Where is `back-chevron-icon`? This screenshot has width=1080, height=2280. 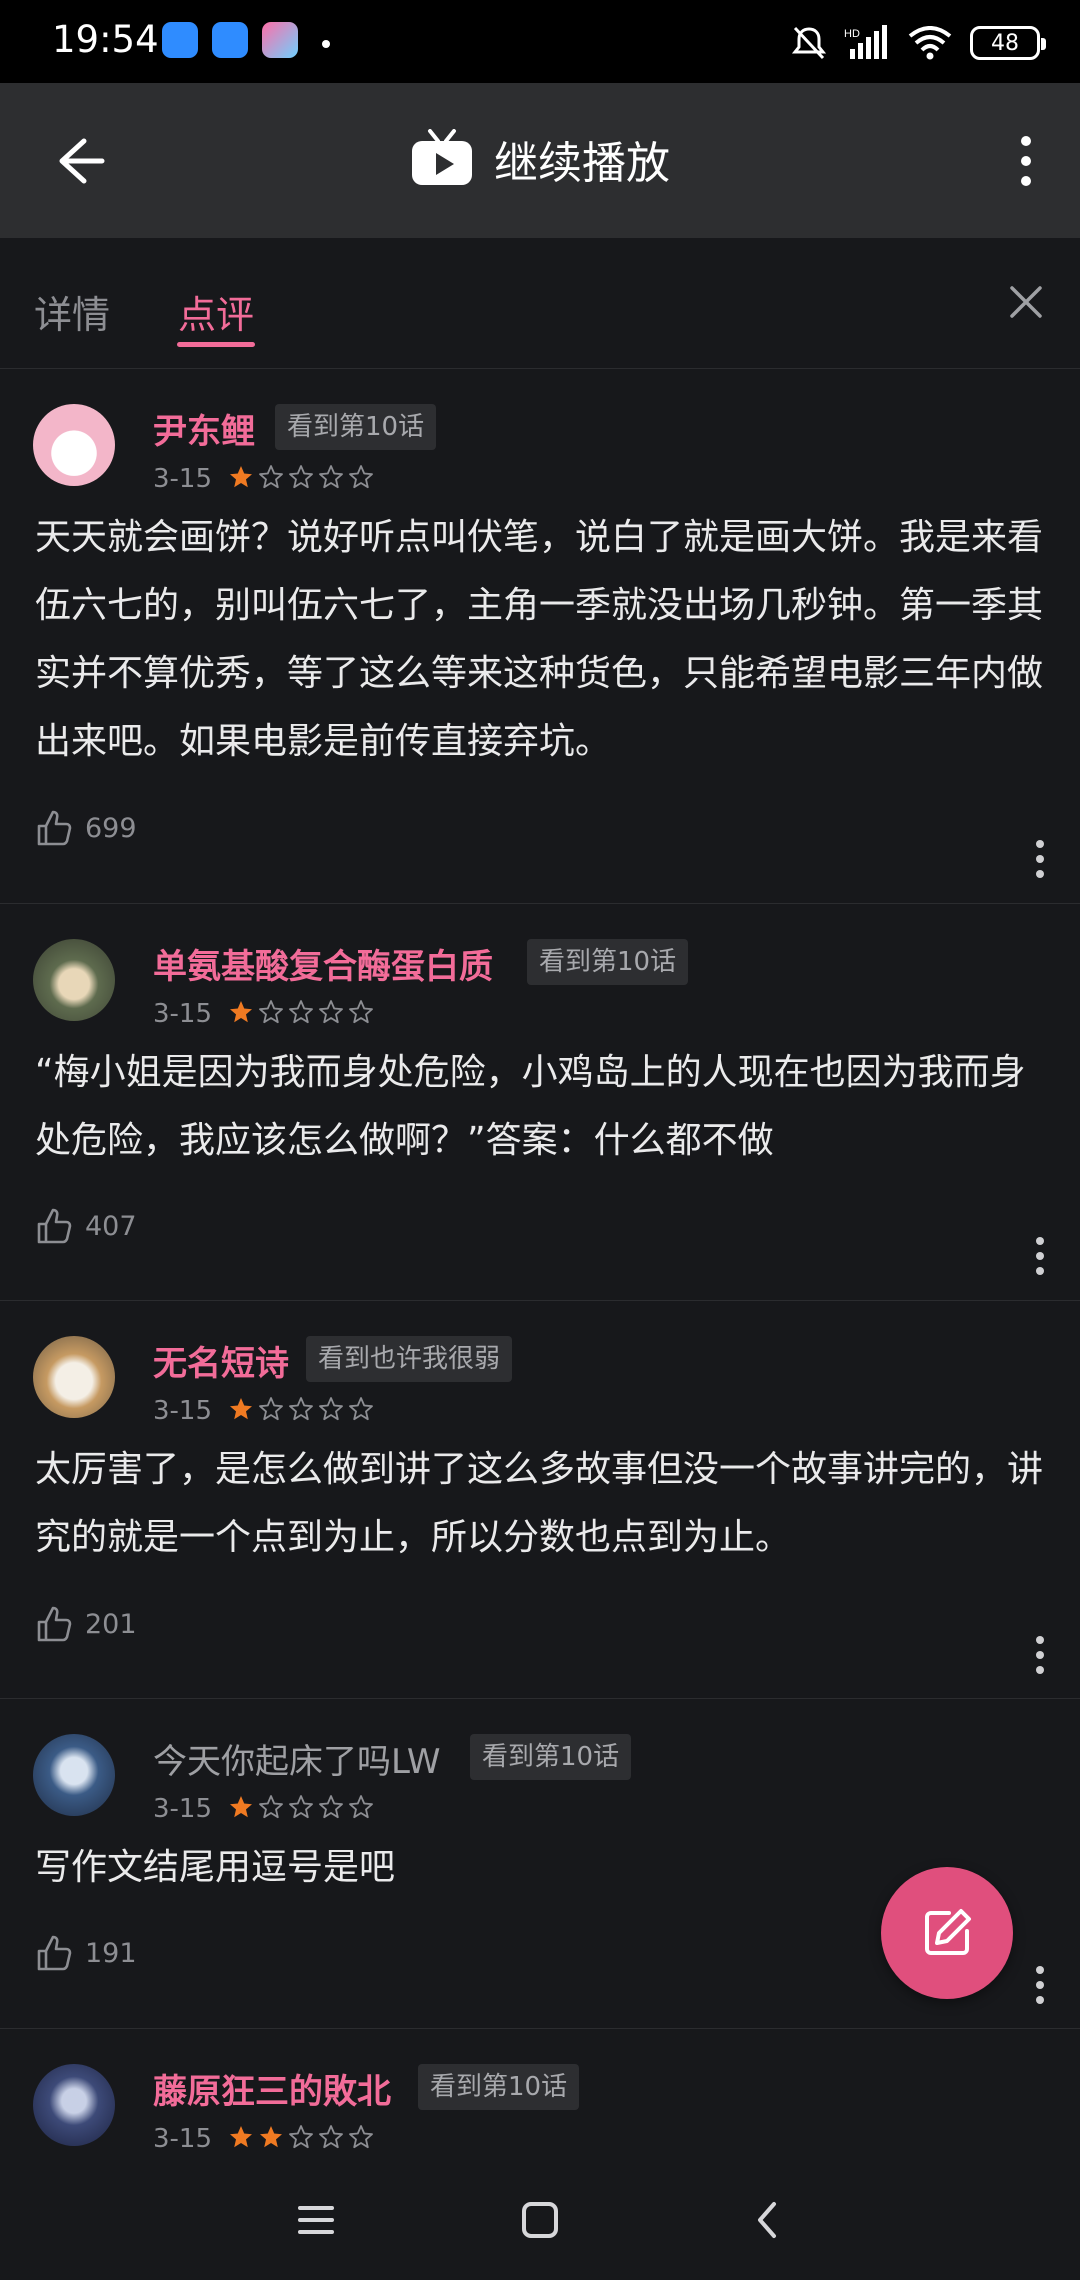 back-chevron-icon is located at coordinates (768, 2220).